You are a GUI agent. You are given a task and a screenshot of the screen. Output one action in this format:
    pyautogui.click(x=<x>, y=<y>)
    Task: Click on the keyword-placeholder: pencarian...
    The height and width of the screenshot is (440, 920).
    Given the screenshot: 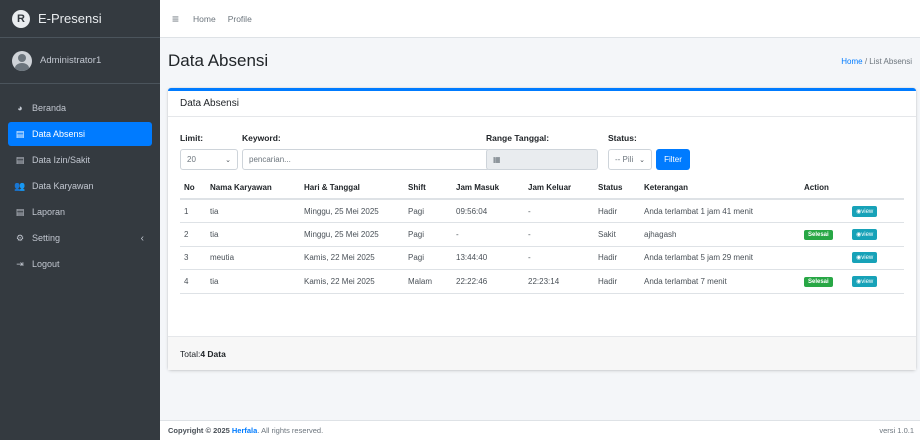 What is the action you would take?
    pyautogui.click(x=270, y=159)
    